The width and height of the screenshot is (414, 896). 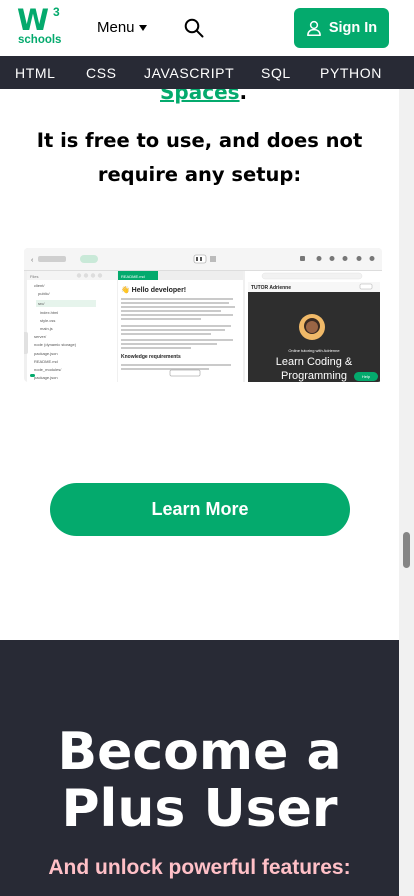 I want to click on user-icon, so click(x=313, y=28).